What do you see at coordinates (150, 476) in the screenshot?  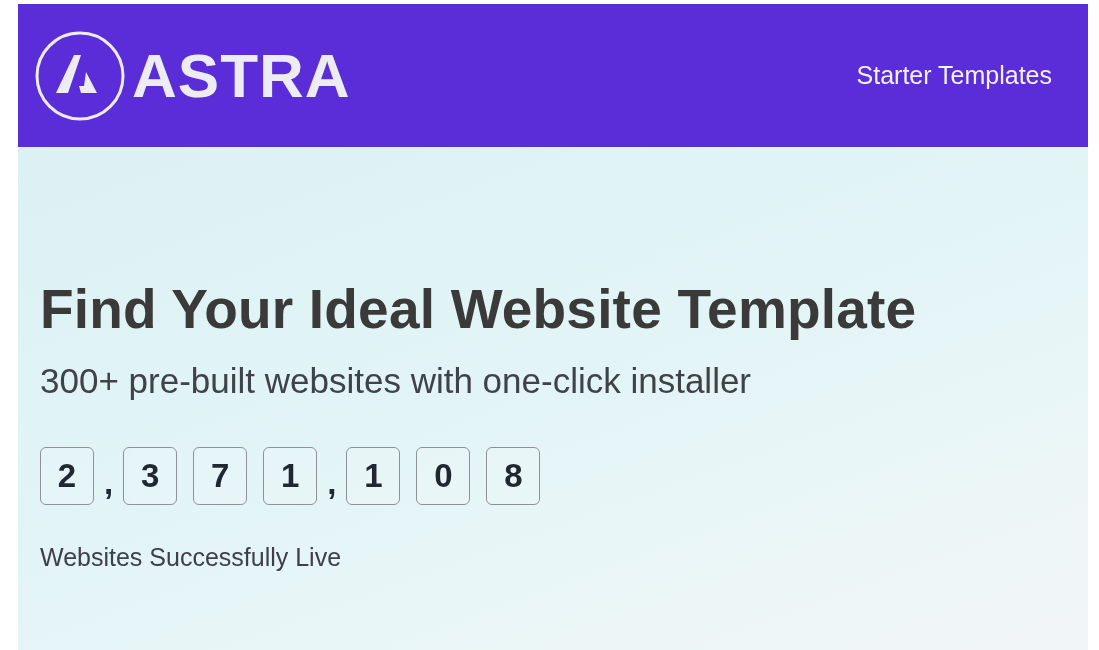 I see `counter-digit: 3` at bounding box center [150, 476].